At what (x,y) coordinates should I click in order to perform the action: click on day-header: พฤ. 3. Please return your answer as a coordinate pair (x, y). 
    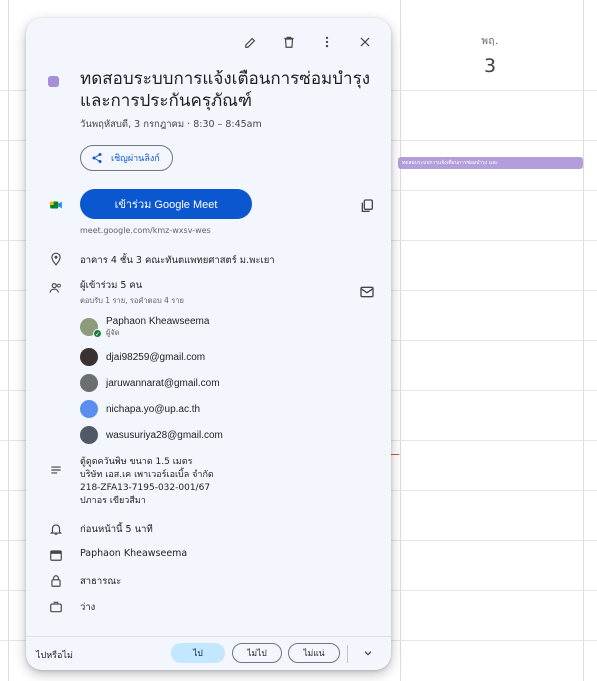
    Looking at the image, I should click on (490, 55).